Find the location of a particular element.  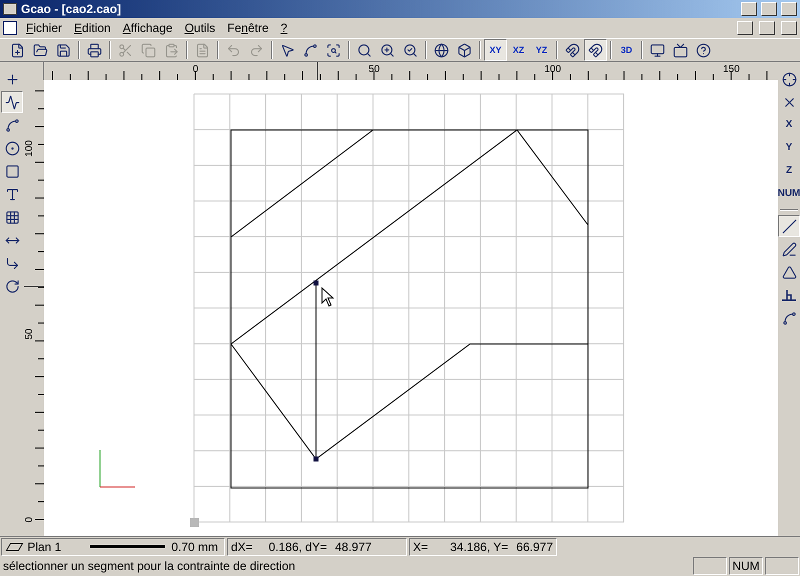

toolbar-button is located at coordinates (595, 50).